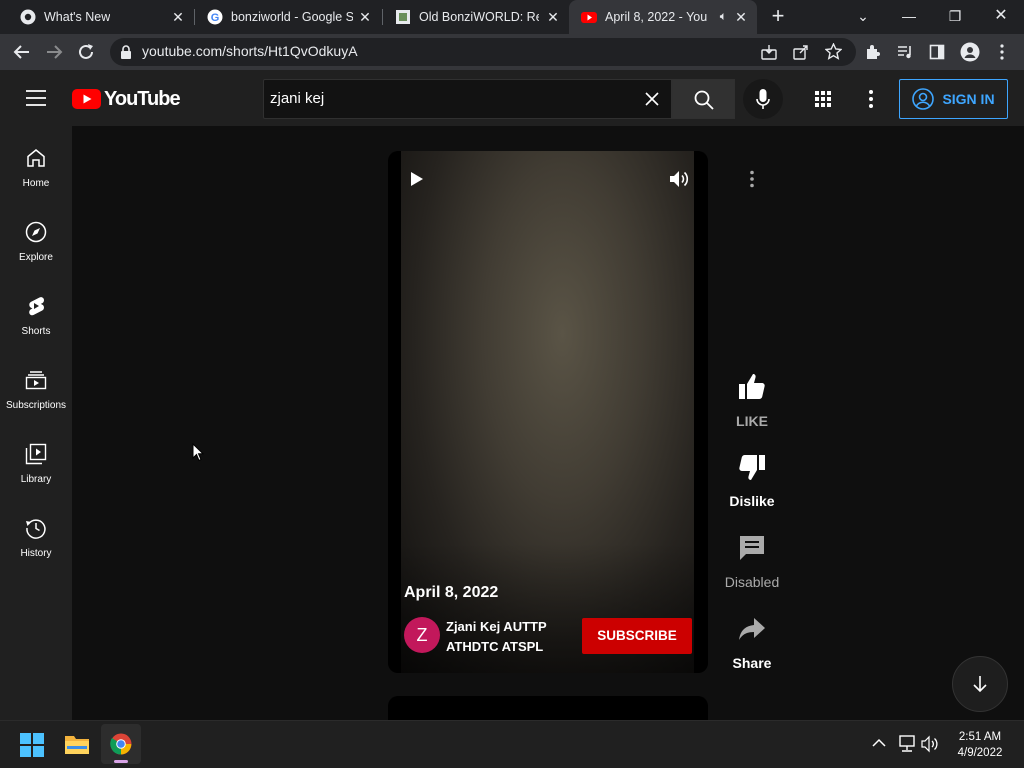 The height and width of the screenshot is (768, 1024). I want to click on tab-google-search: G bonziworld - Google Se ✕, so click(288, 17).